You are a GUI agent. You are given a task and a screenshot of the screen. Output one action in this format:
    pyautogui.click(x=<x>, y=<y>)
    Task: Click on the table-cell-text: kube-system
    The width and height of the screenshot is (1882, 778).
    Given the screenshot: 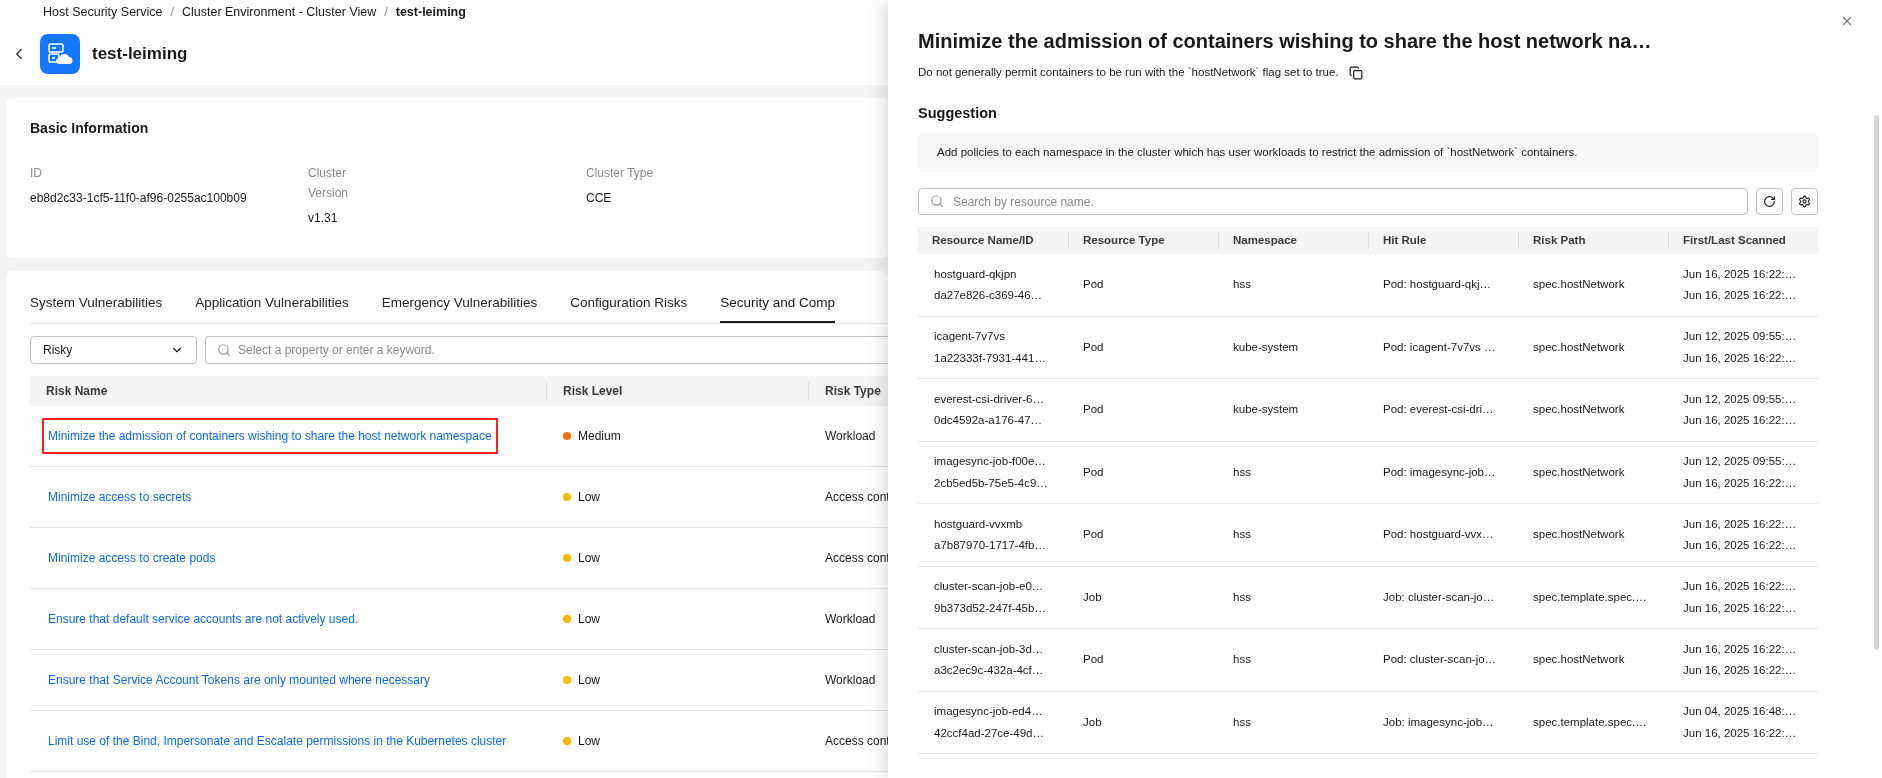 What is the action you would take?
    pyautogui.click(x=1266, y=347)
    